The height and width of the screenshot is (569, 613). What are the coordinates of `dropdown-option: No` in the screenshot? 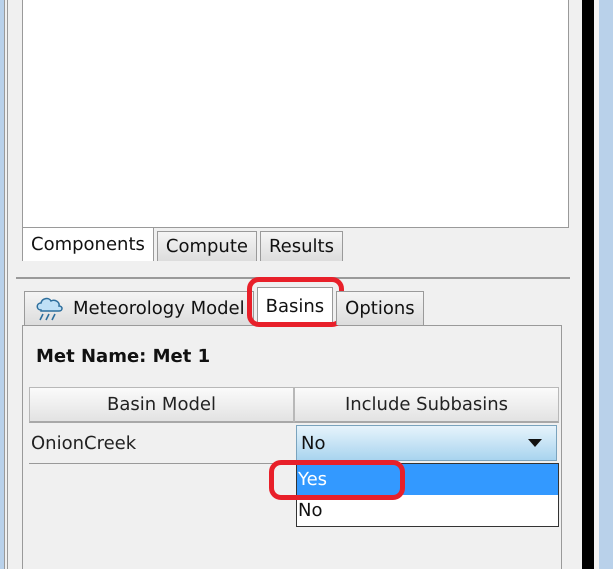 It's located at (427, 510).